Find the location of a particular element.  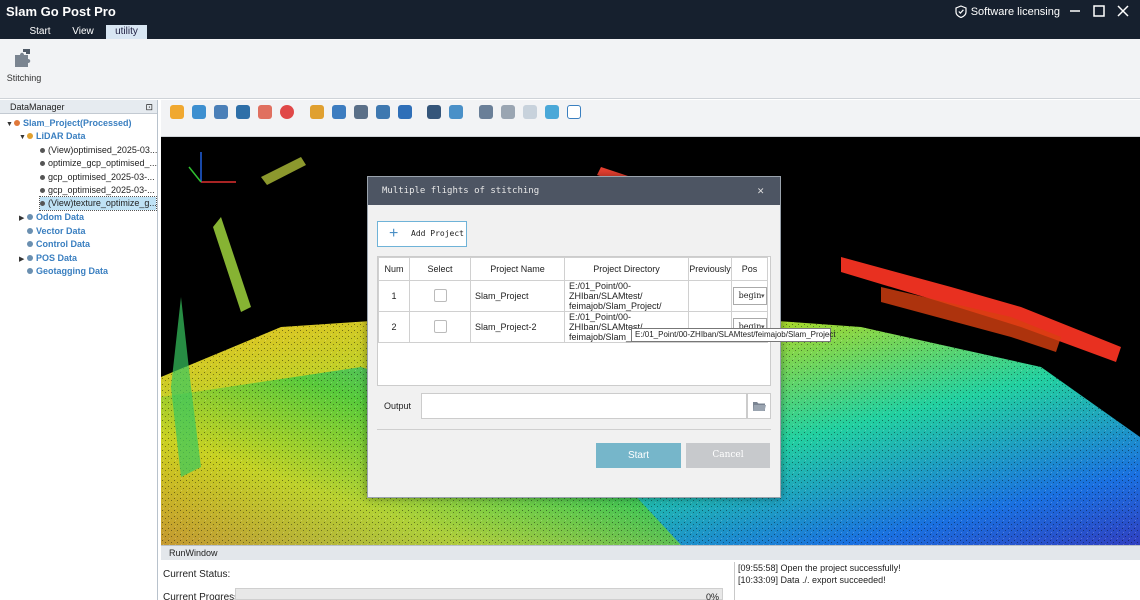

pos-select: begin ▾ is located at coordinates (749, 296).